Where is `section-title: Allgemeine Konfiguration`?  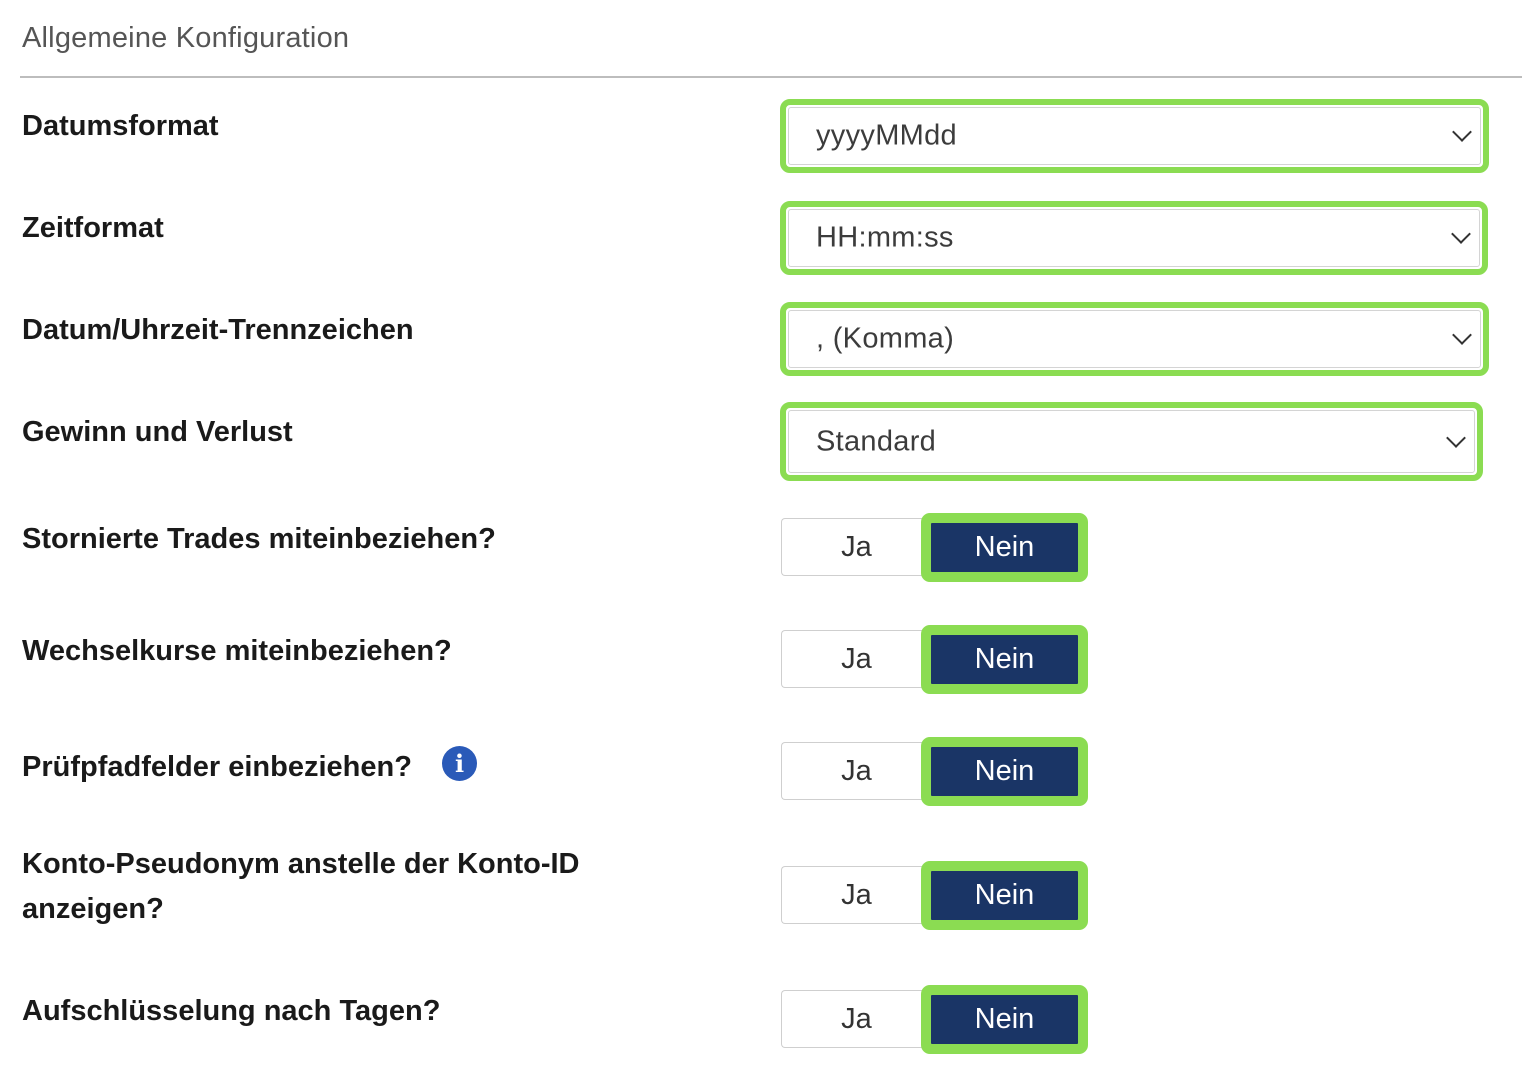 section-title: Allgemeine Konfiguration is located at coordinates (186, 38).